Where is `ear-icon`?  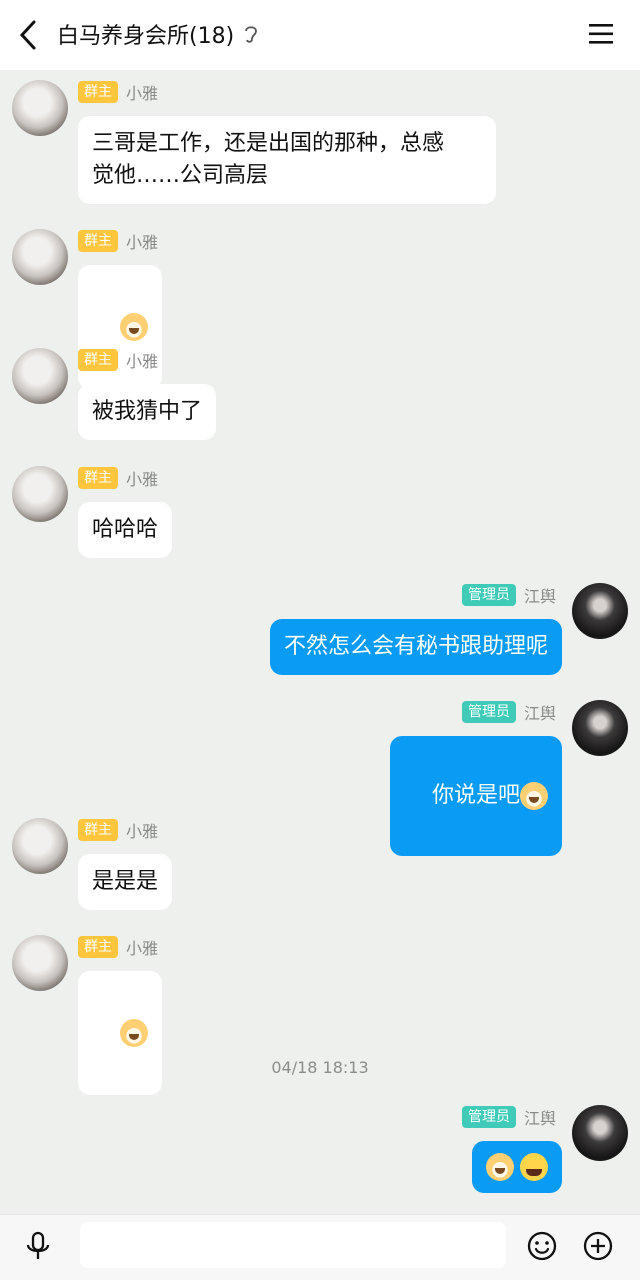
ear-icon is located at coordinates (251, 34).